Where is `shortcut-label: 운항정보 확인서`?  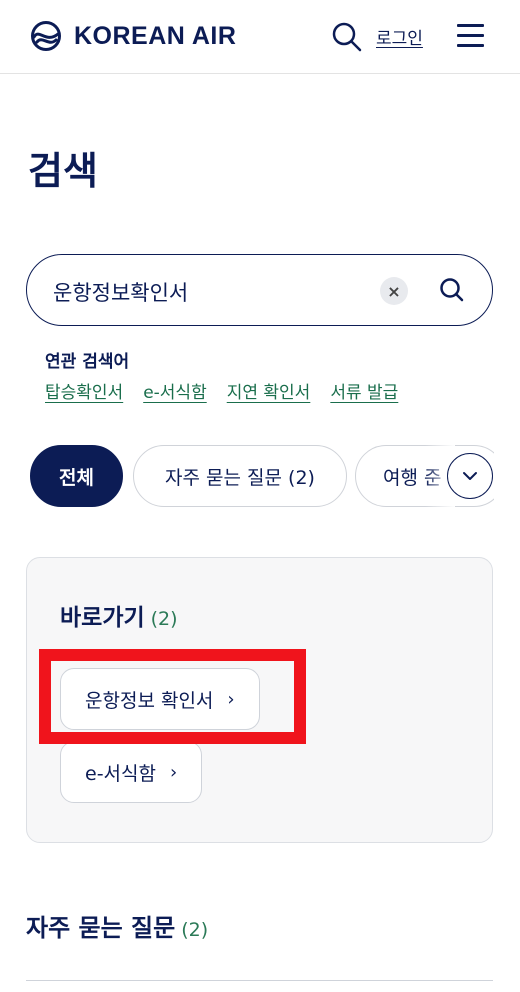 shortcut-label: 운항정보 확인서 is located at coordinates (149, 700).